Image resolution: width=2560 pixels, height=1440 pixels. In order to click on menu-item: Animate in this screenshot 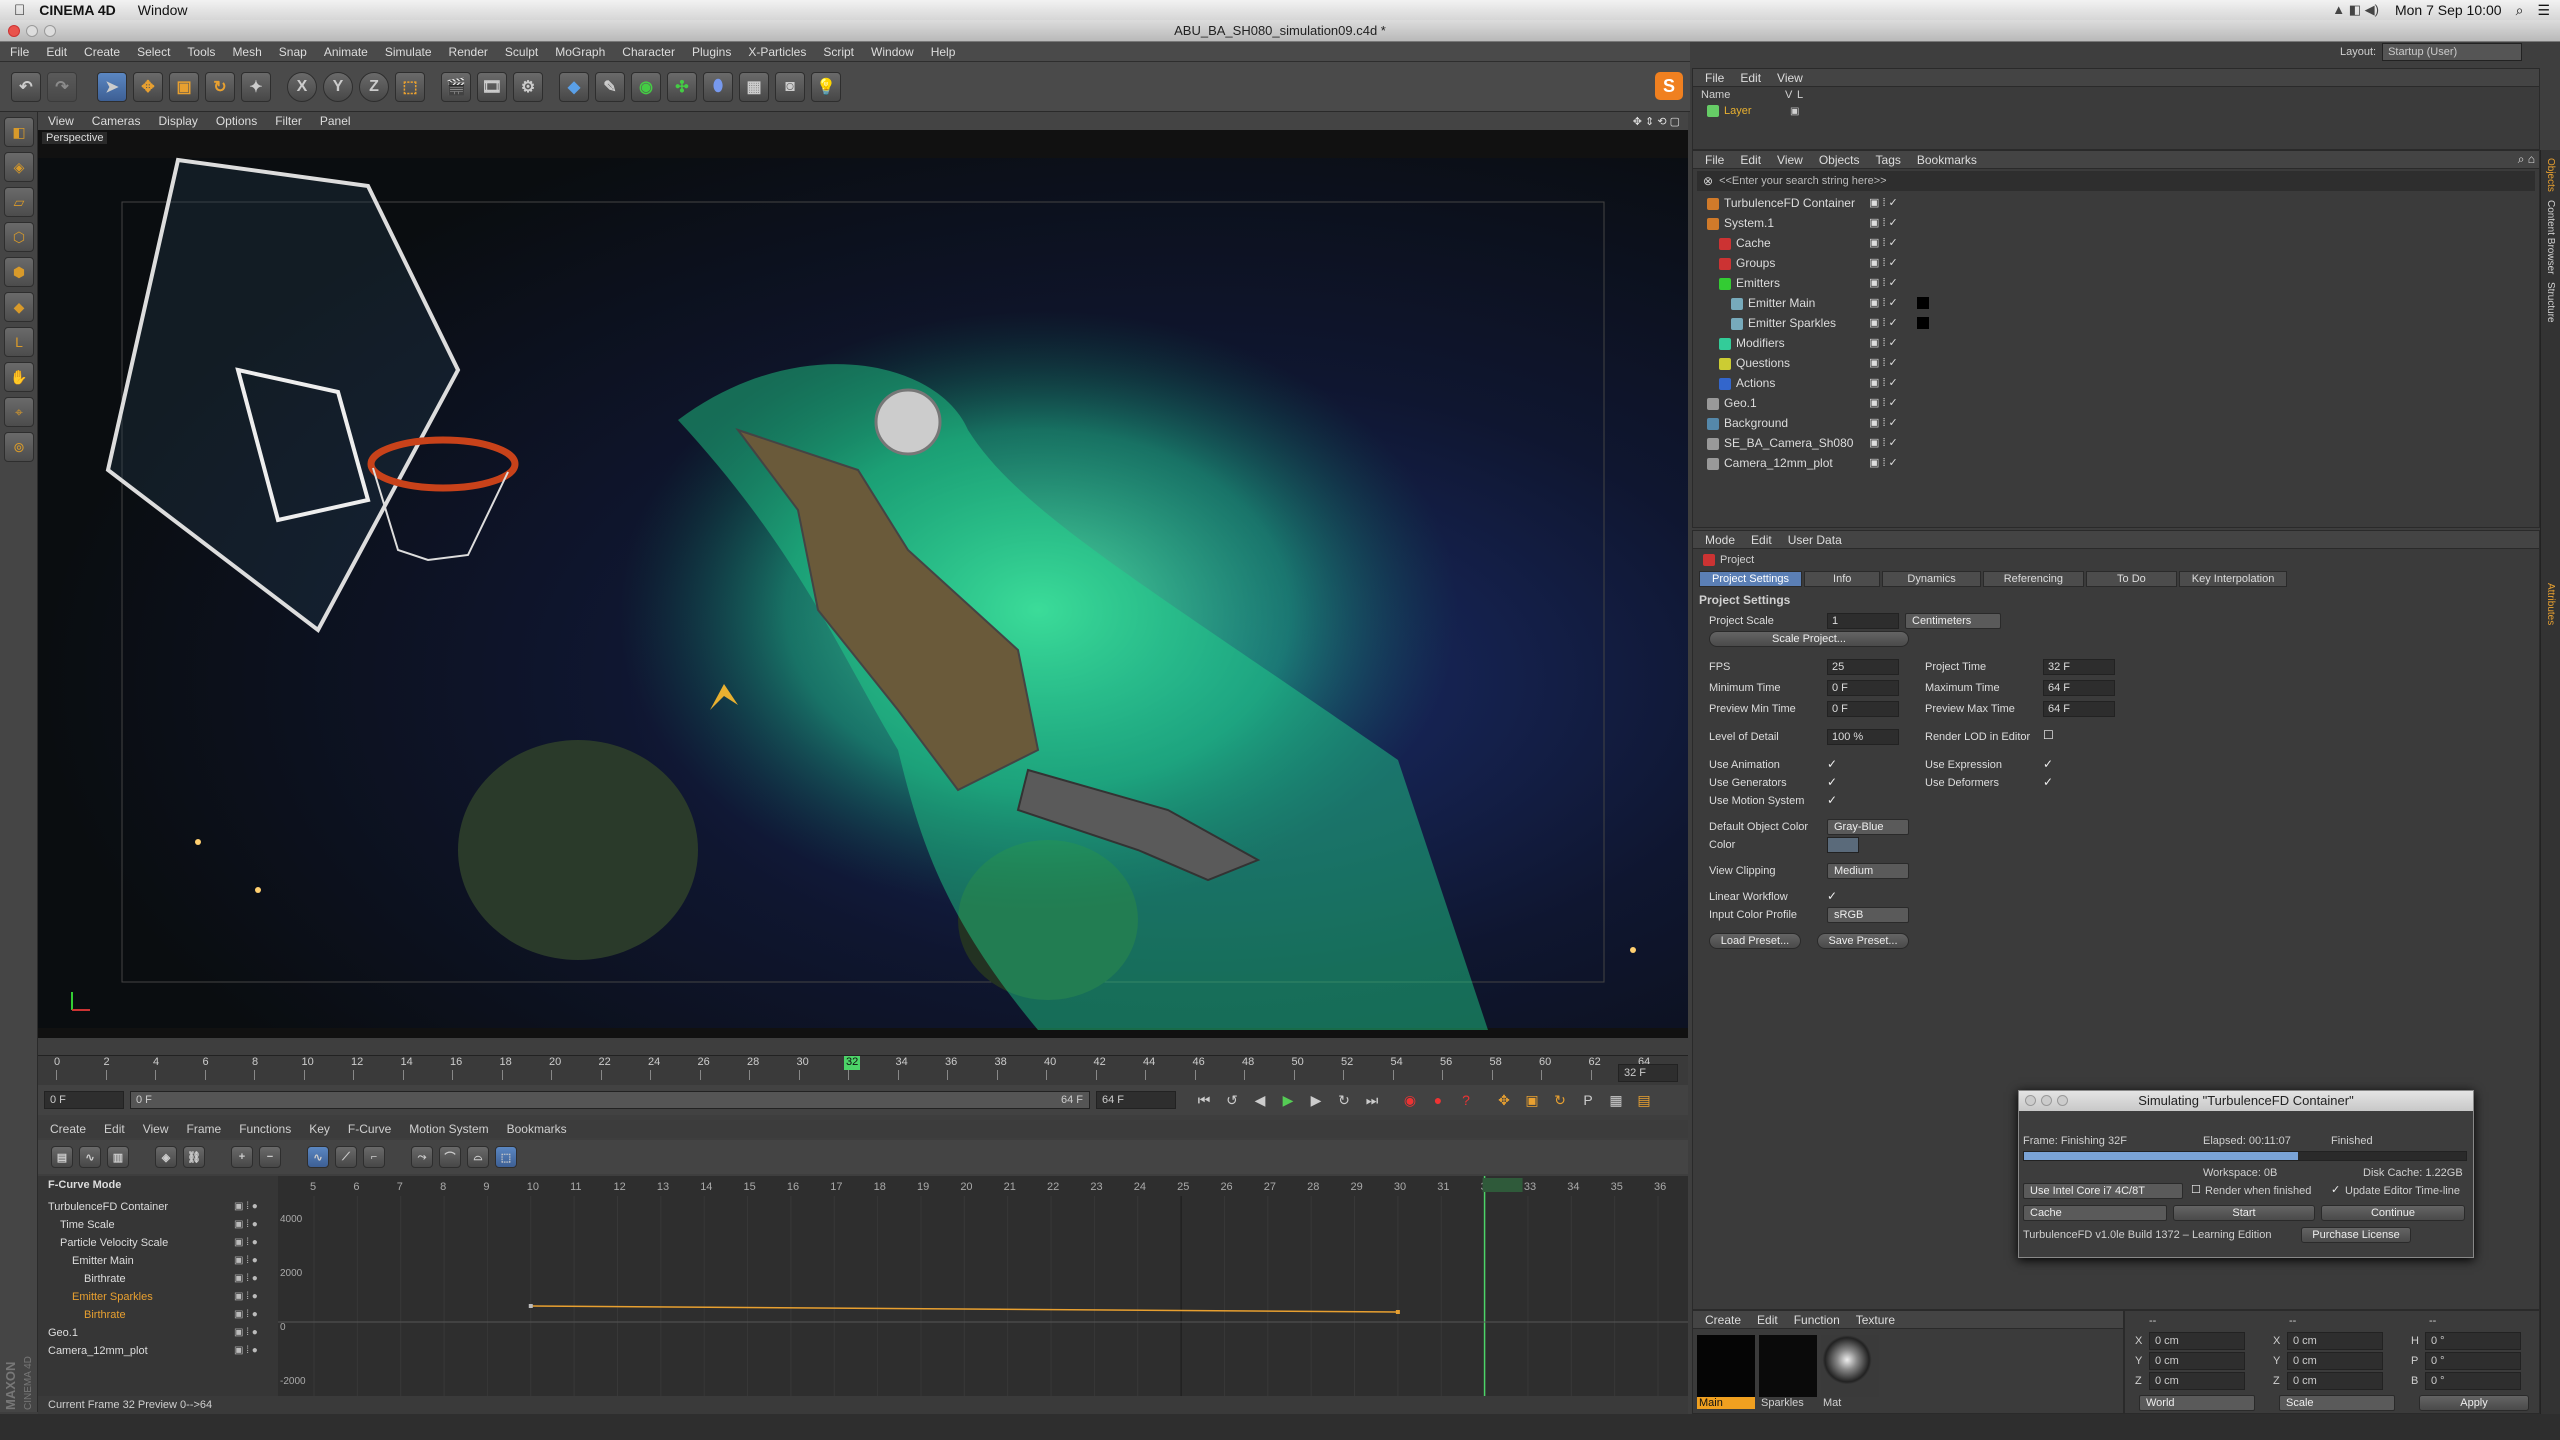, I will do `click(346, 52)`.